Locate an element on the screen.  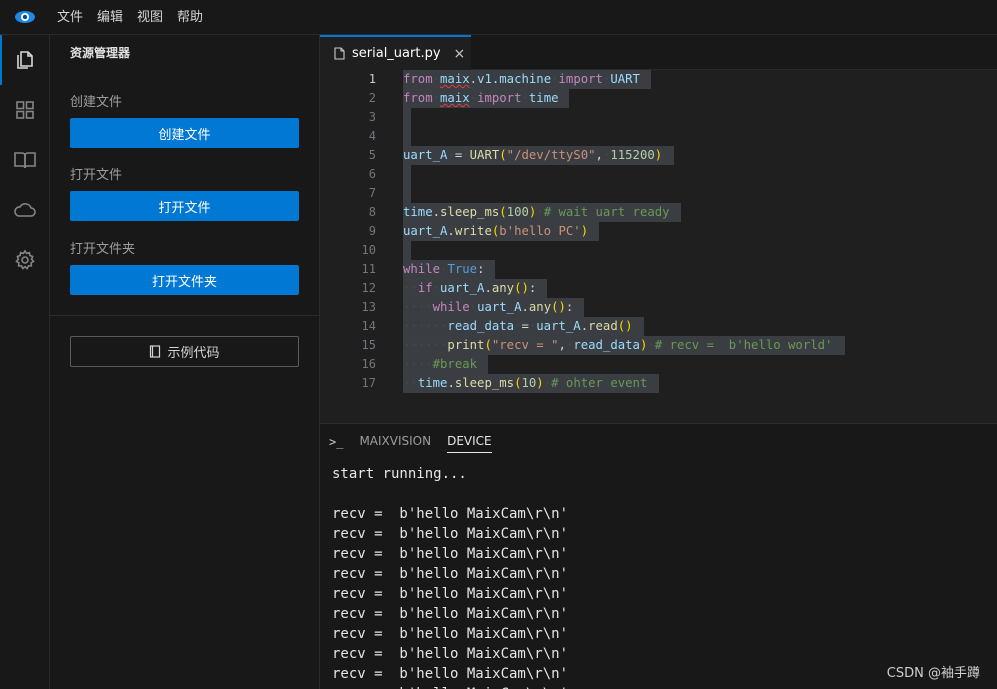
open-folder-button: 打开文件夹 is located at coordinates (184, 280).